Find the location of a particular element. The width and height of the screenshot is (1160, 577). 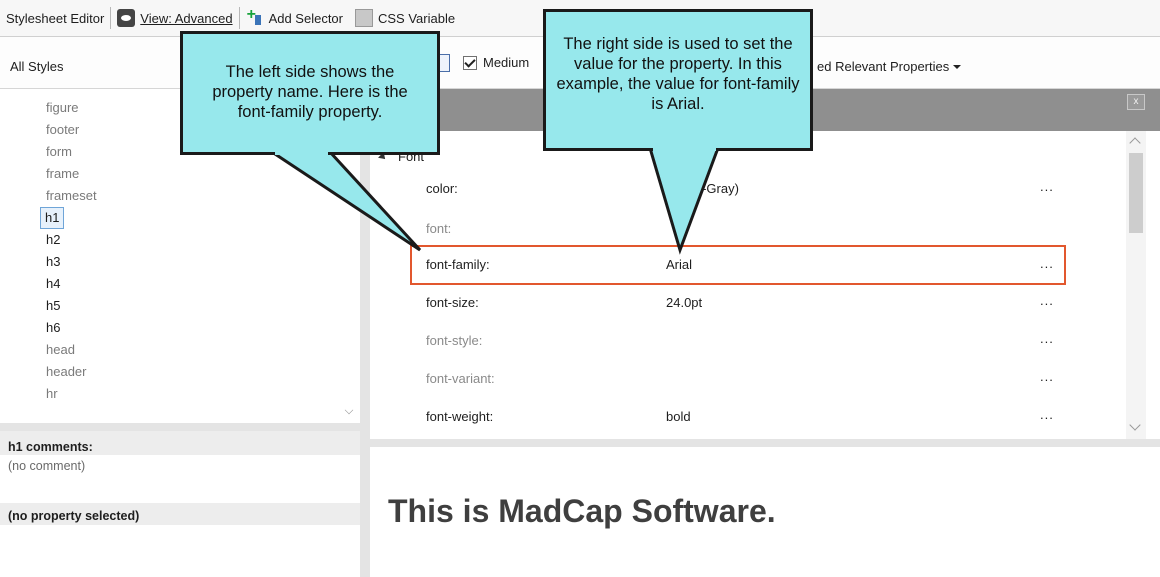

selector-item-footer: footer is located at coordinates (62, 130).